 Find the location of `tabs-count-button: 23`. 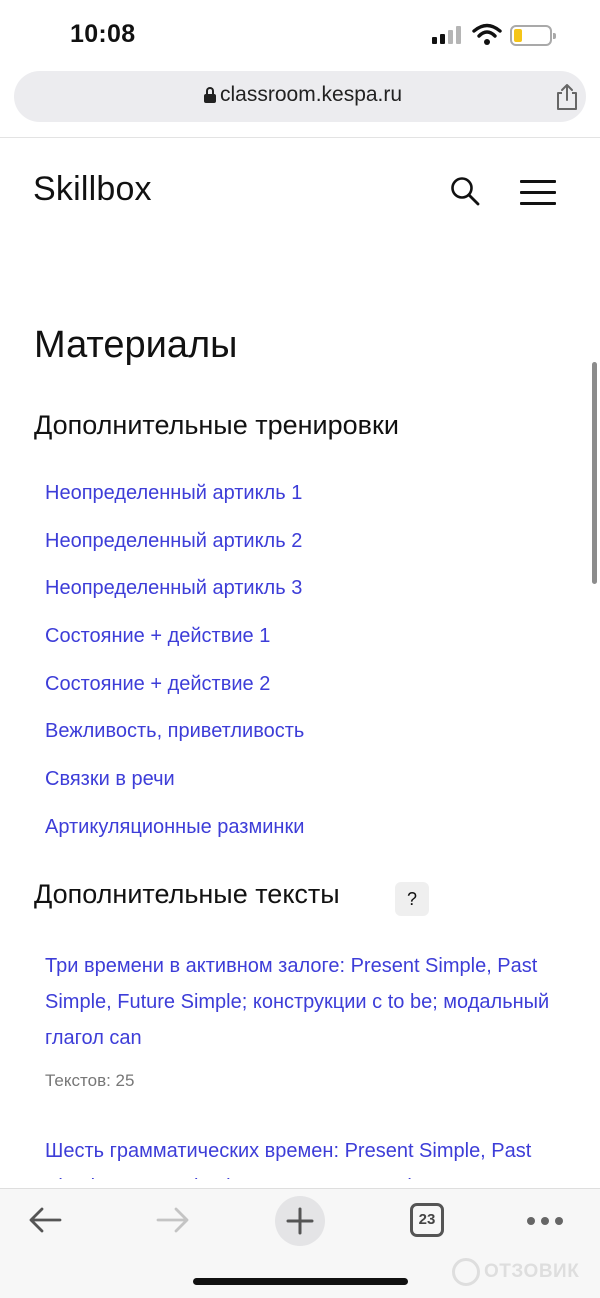

tabs-count-button: 23 is located at coordinates (427, 1220).